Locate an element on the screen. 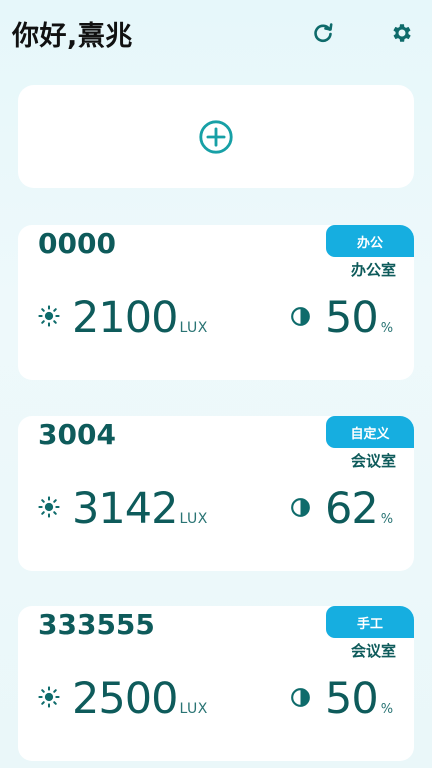 This screenshot has width=432, height=768. device-tag: 办公 is located at coordinates (370, 241).